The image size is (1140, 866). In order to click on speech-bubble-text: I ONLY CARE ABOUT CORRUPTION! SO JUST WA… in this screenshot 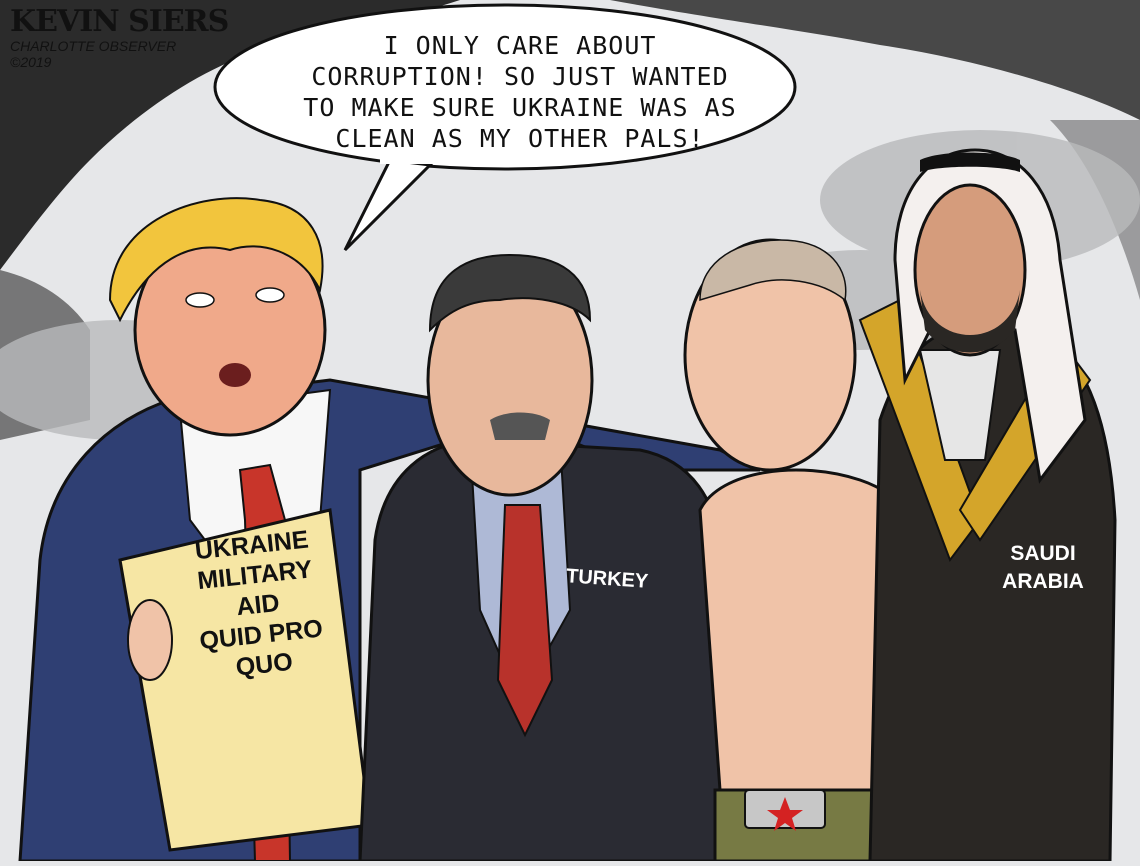, I will do `click(520, 92)`.